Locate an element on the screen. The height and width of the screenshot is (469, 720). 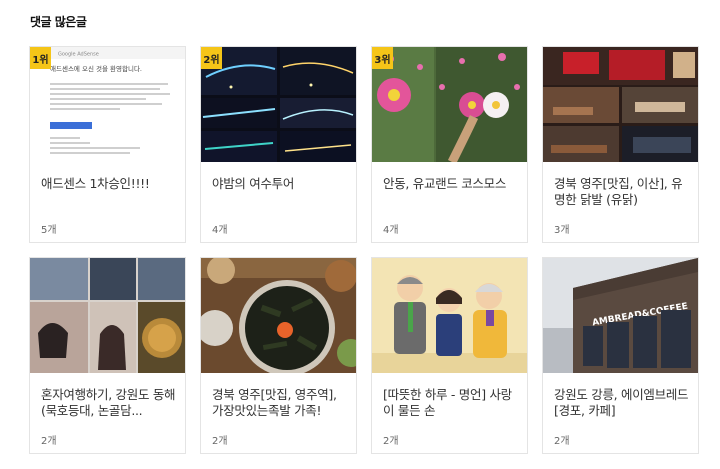
bibimbap-food-image is located at coordinates (278, 315).